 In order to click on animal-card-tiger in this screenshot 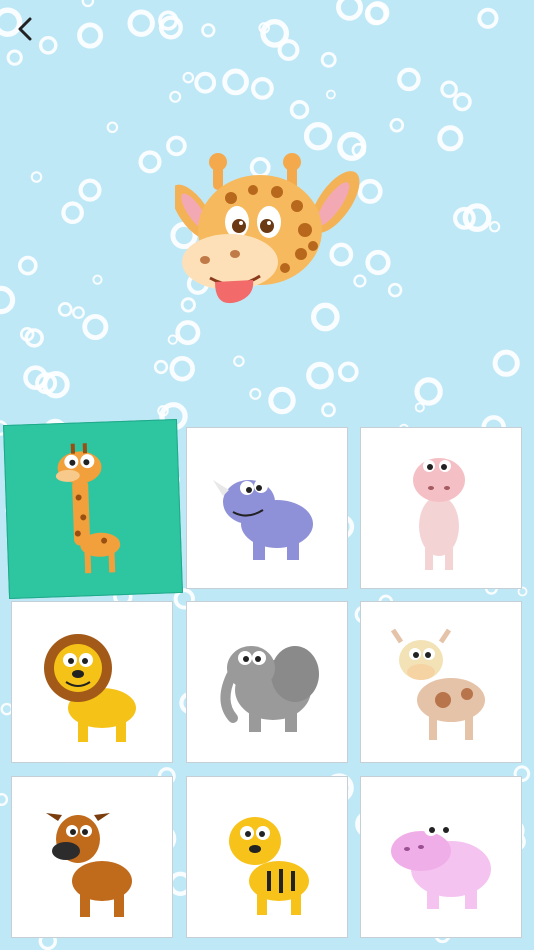, I will do `click(267, 857)`.